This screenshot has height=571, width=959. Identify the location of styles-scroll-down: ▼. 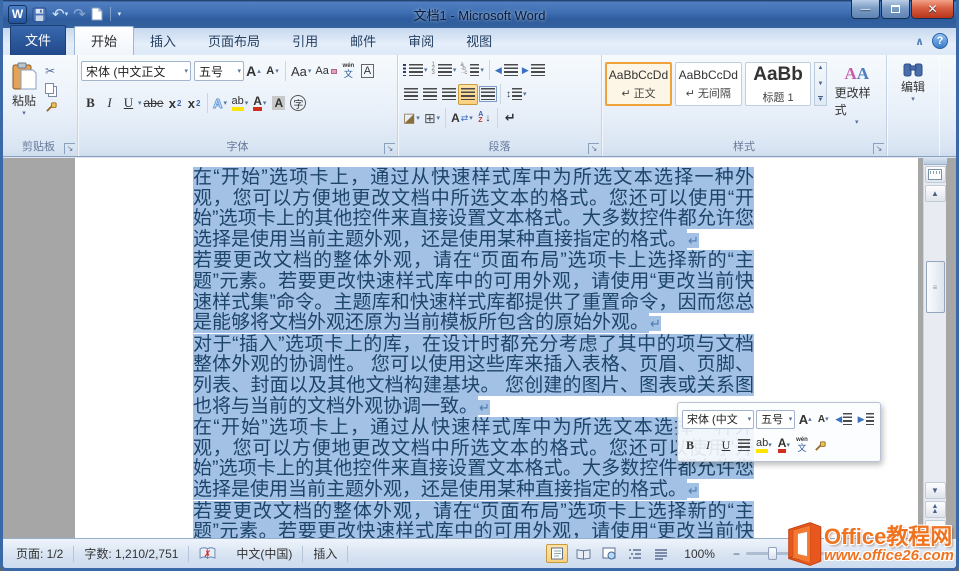
(821, 84).